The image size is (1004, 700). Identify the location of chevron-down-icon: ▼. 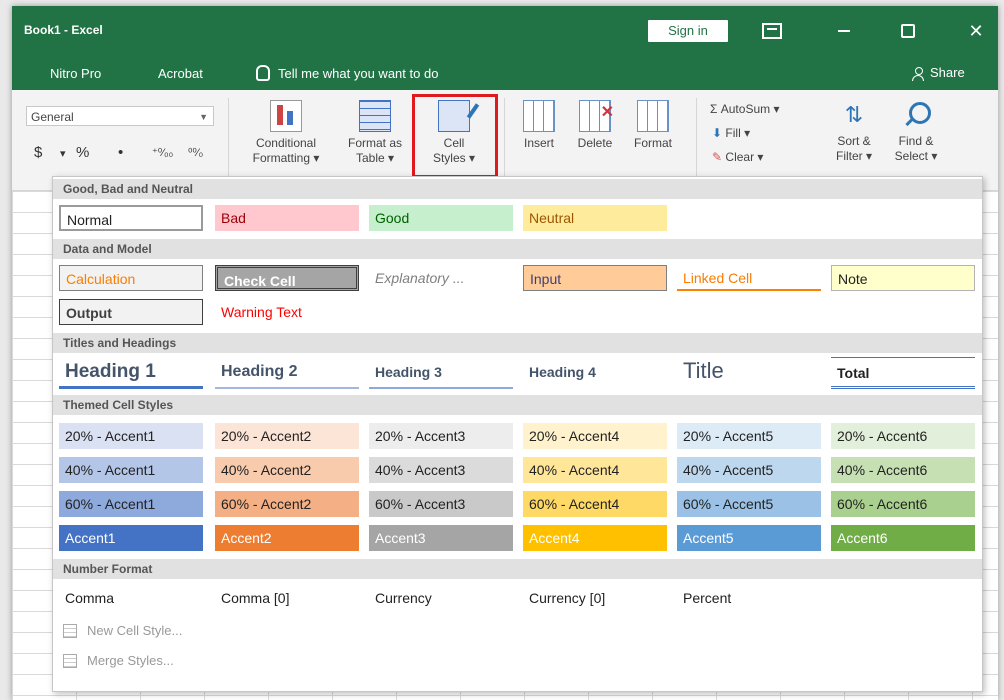
(203, 117).